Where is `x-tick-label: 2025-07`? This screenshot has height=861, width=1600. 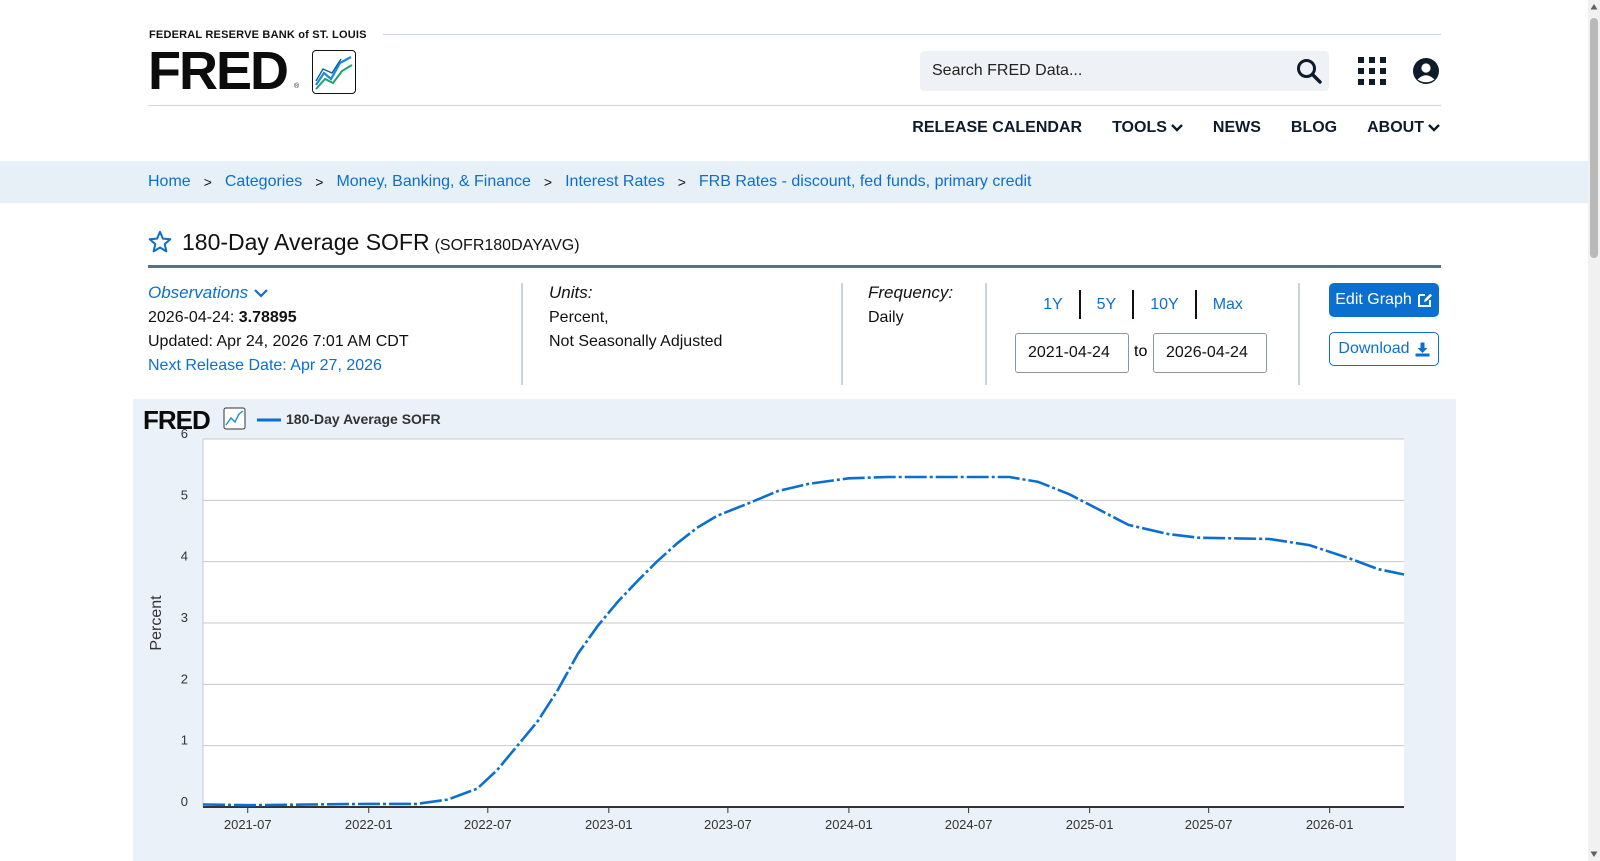
x-tick-label: 2025-07 is located at coordinates (1209, 824).